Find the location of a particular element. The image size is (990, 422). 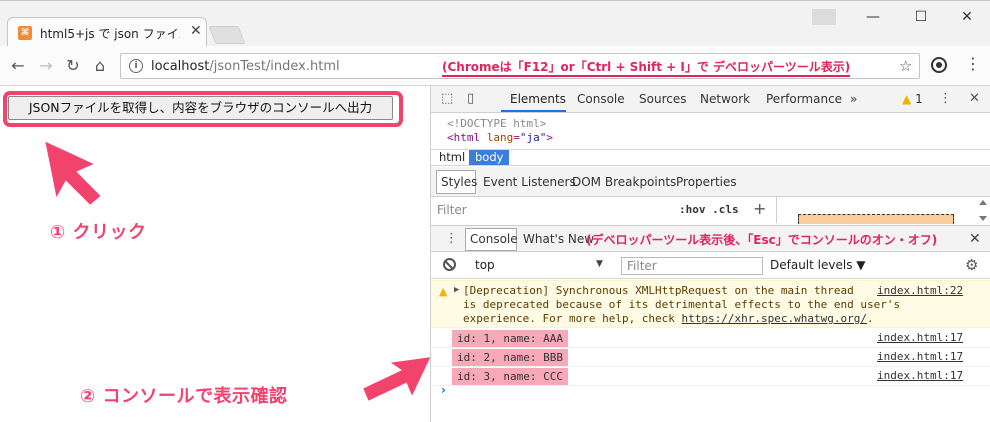

log-text: id: 2, name: BBB is located at coordinates (510, 357).